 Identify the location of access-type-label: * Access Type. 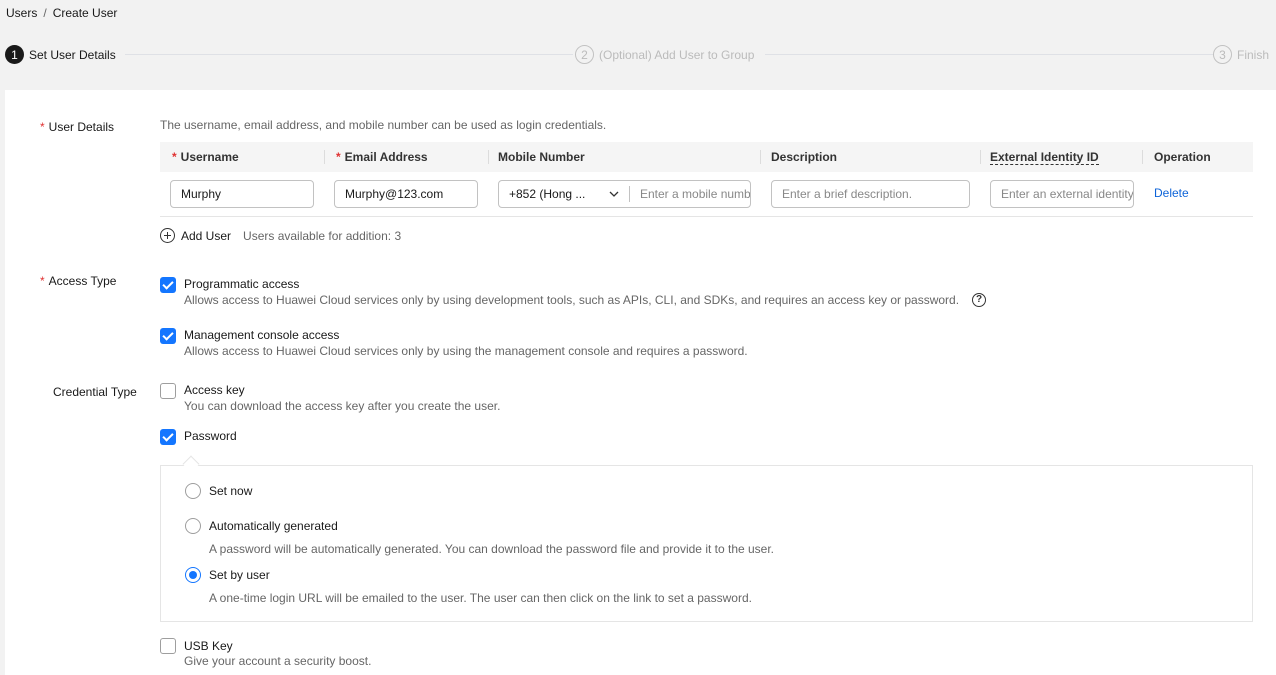
(78, 281).